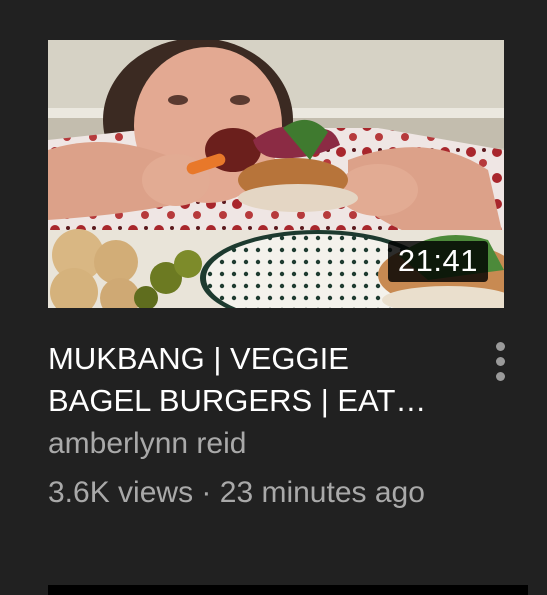  Describe the element at coordinates (198, 358) in the screenshot. I see `video-title-line-1: MUKBANG | VEGGIE` at that location.